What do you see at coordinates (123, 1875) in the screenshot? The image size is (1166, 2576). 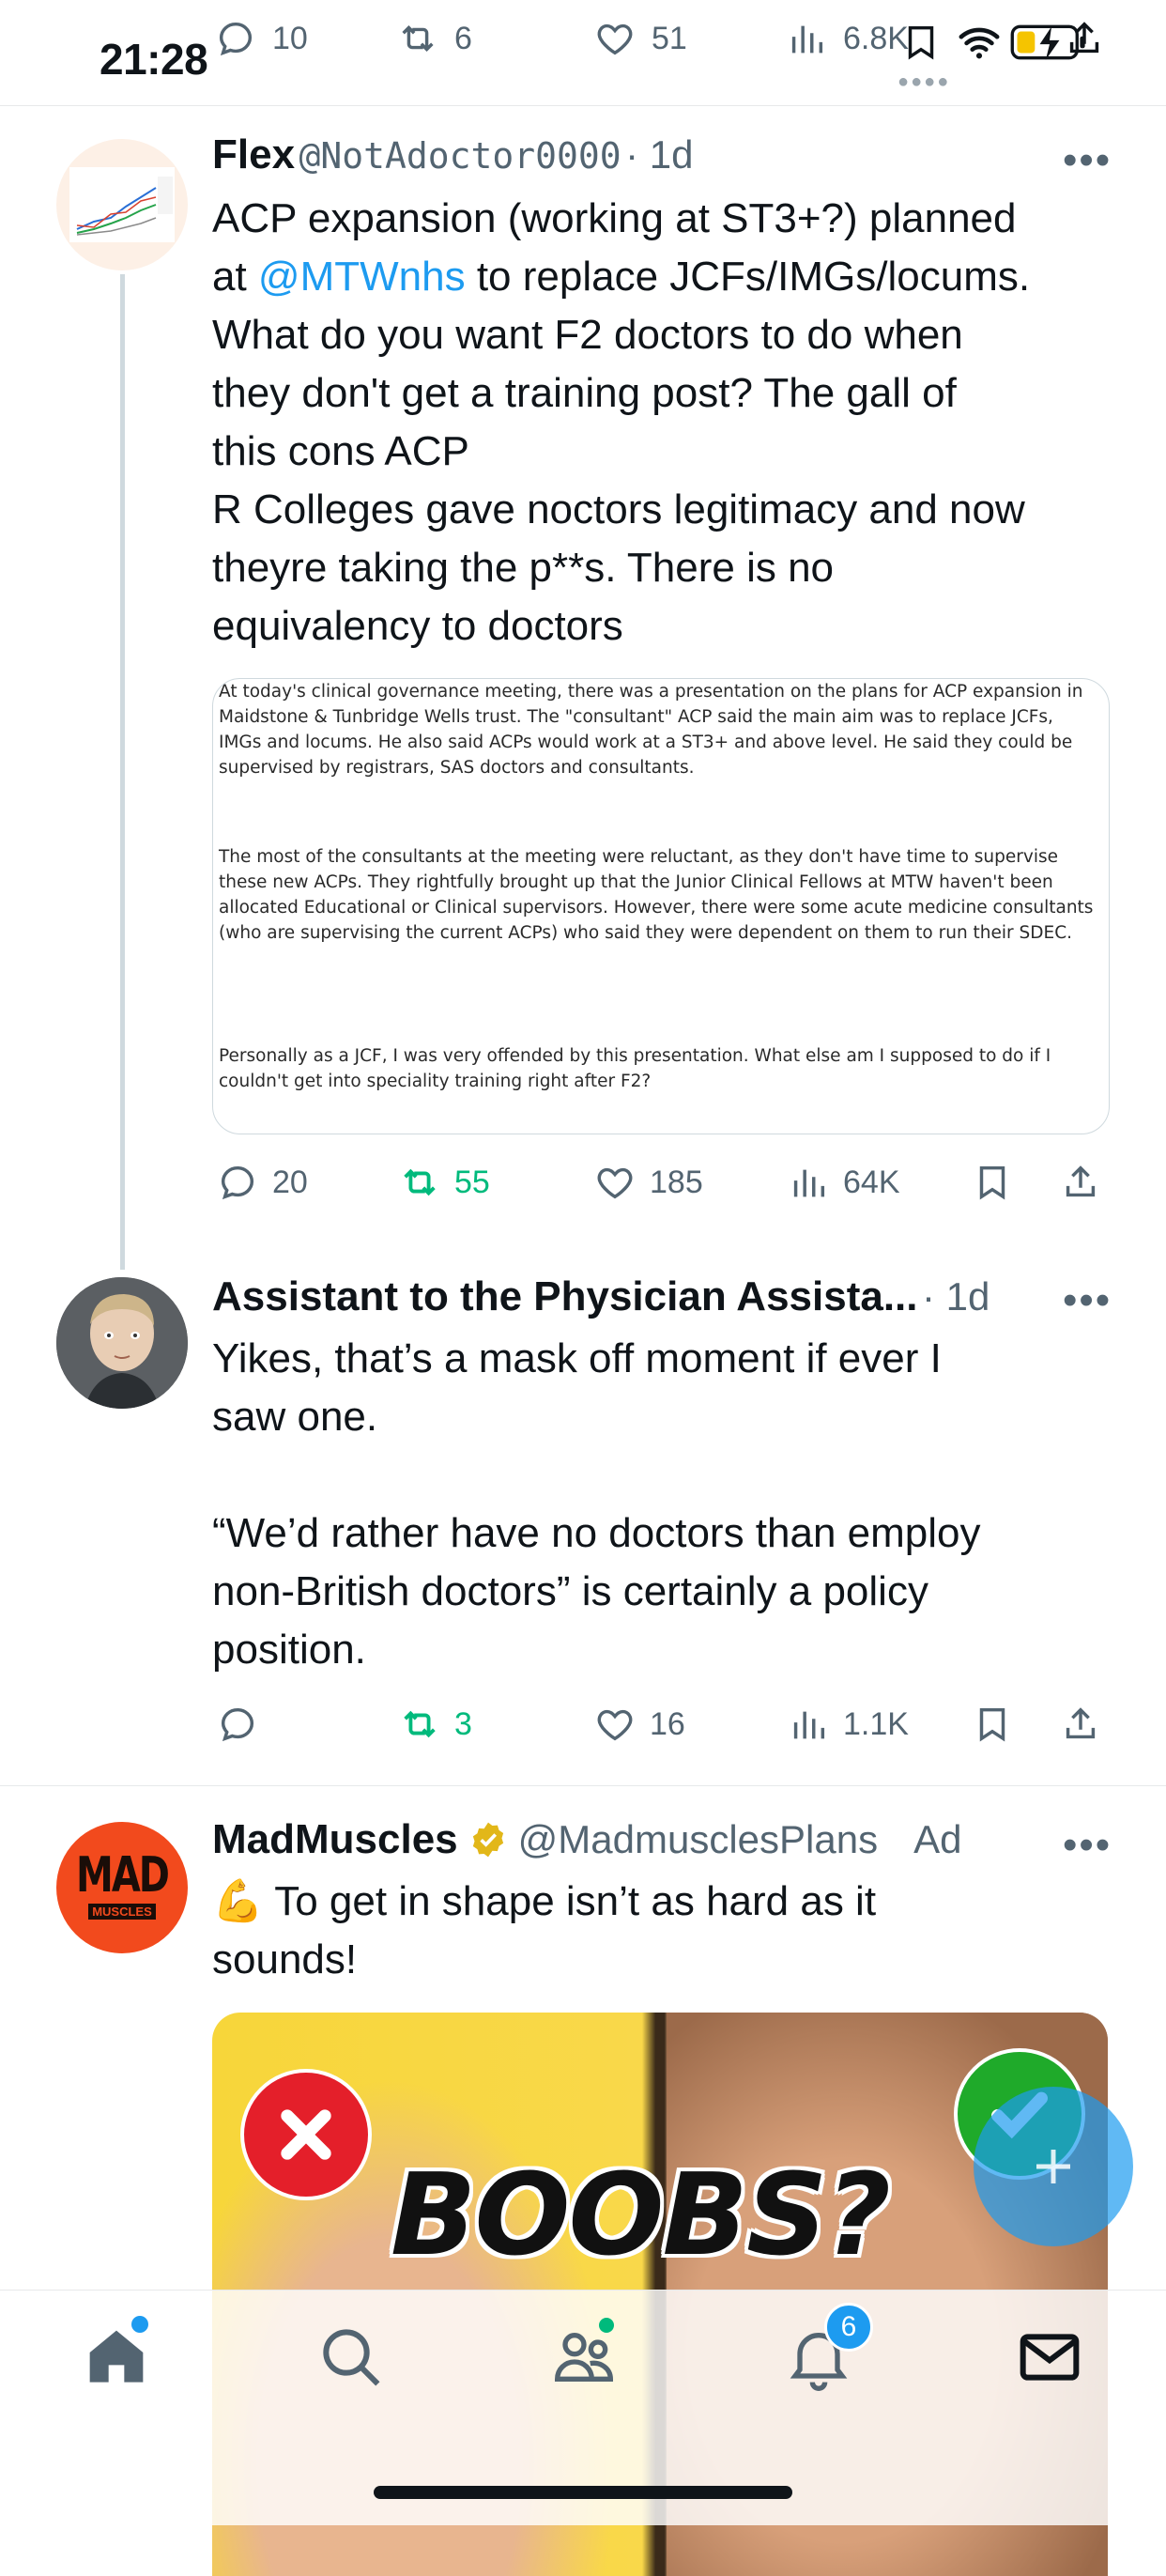 I see `logo-text: MAD` at bounding box center [123, 1875].